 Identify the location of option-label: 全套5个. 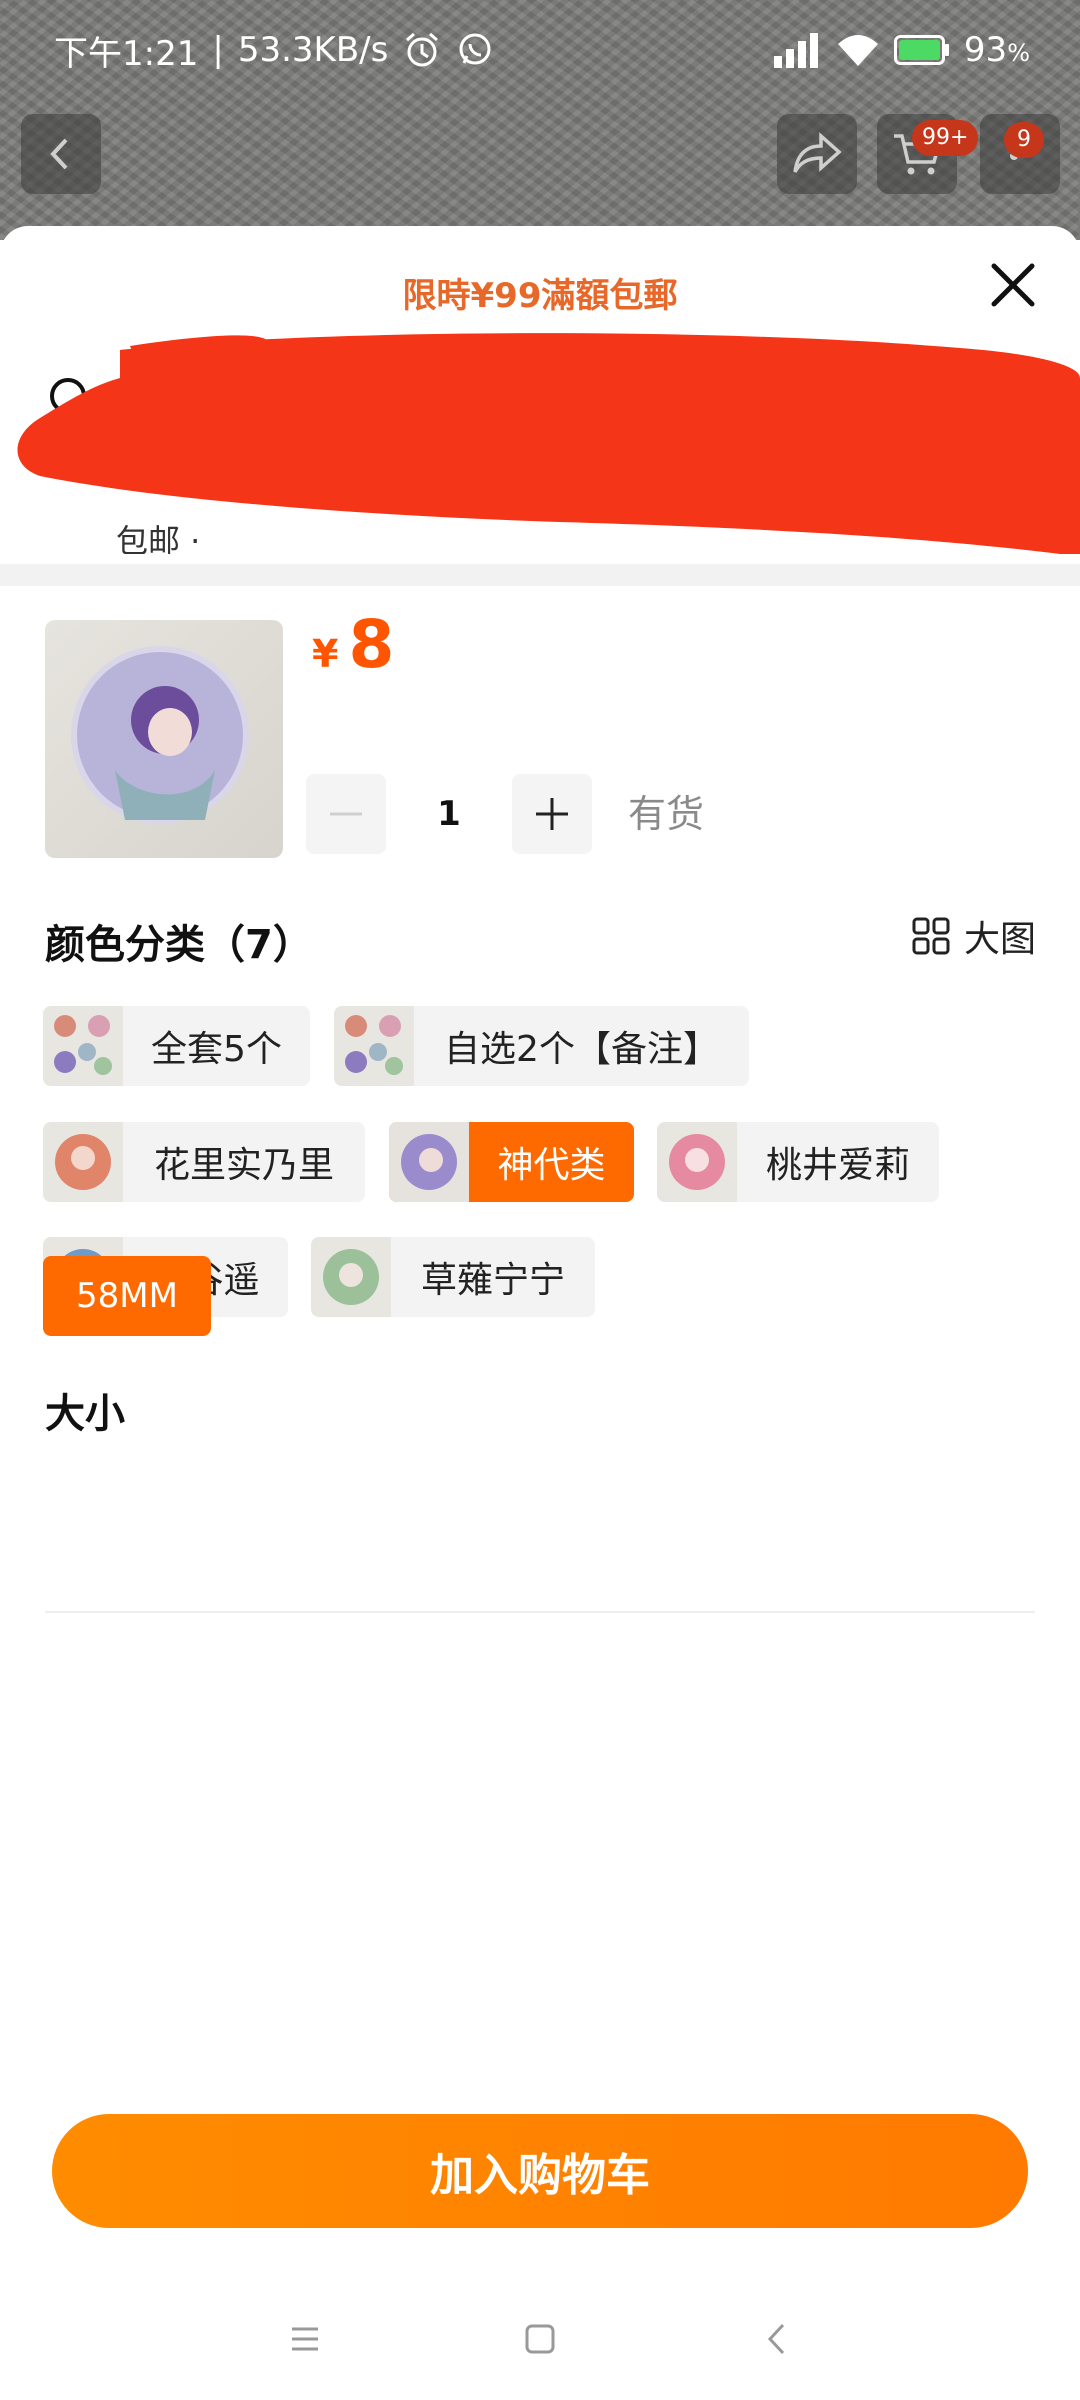
(216, 1049).